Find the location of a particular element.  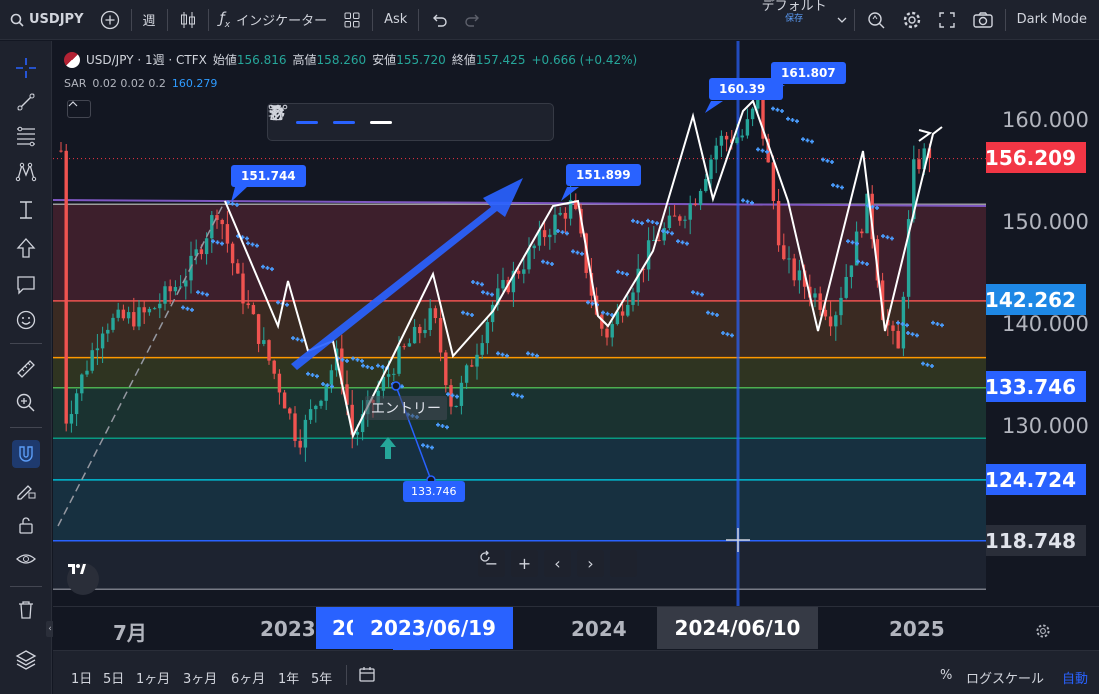

emoji-tool is located at coordinates (26, 320).